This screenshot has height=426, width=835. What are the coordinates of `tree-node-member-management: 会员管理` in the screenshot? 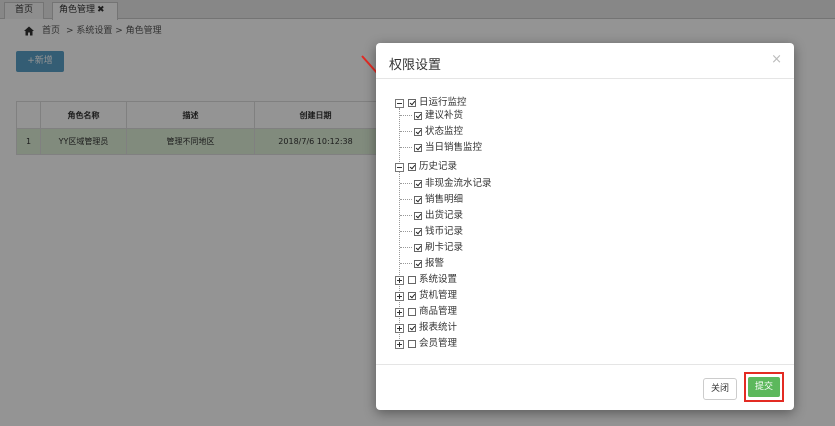 It's located at (426, 344).